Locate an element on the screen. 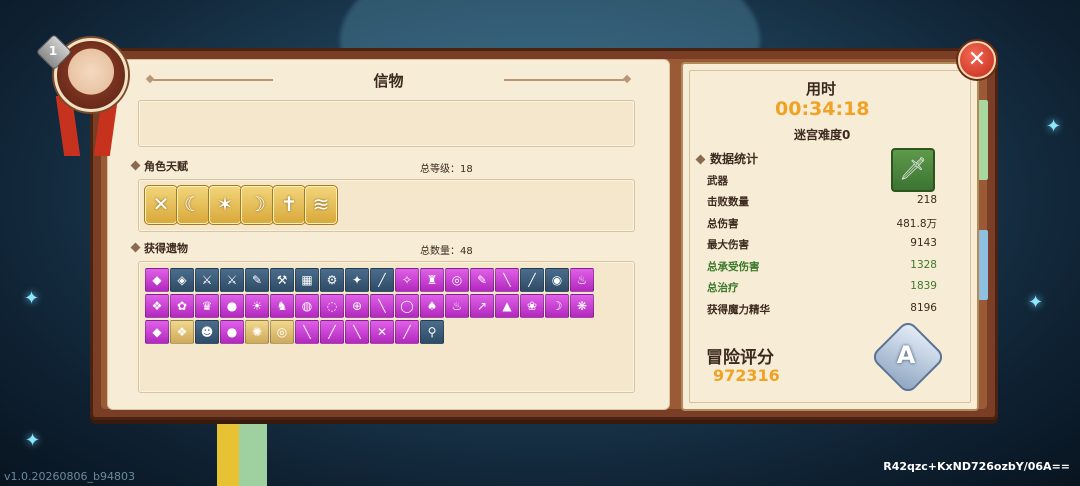  relic-label-text: 获得遗物 is located at coordinates (166, 248).